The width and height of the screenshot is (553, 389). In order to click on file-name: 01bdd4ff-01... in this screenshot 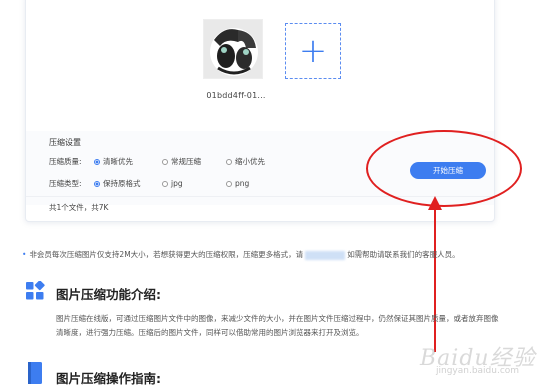, I will do `click(236, 95)`.